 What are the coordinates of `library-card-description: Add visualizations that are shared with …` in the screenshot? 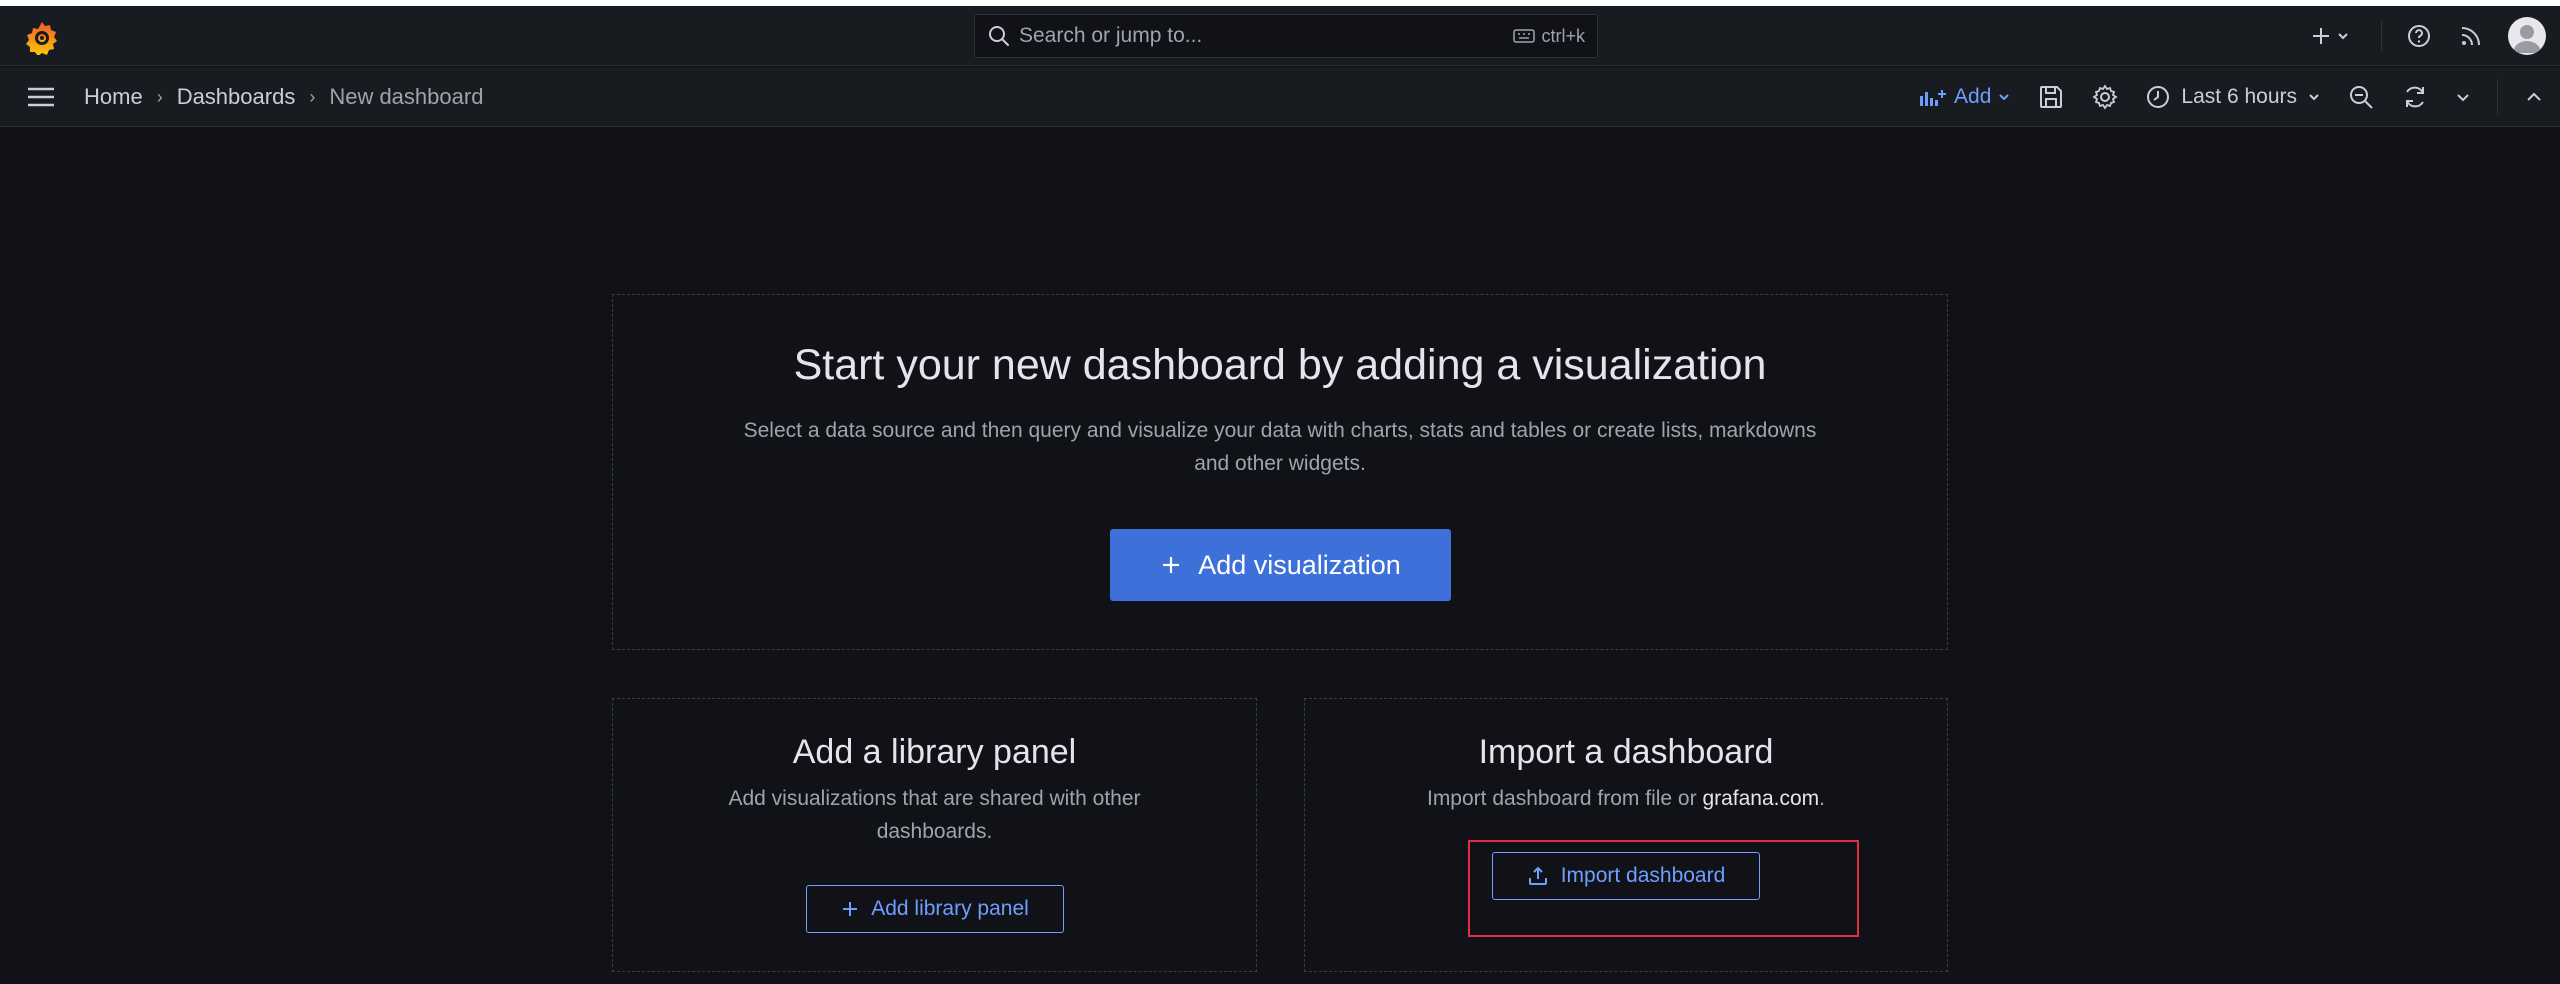 It's located at (934, 815).